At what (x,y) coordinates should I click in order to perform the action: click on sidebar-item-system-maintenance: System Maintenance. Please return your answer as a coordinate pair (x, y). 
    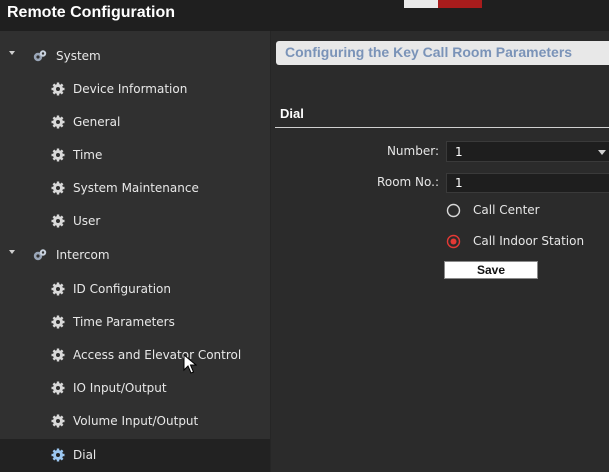
    Looking at the image, I should click on (135, 188).